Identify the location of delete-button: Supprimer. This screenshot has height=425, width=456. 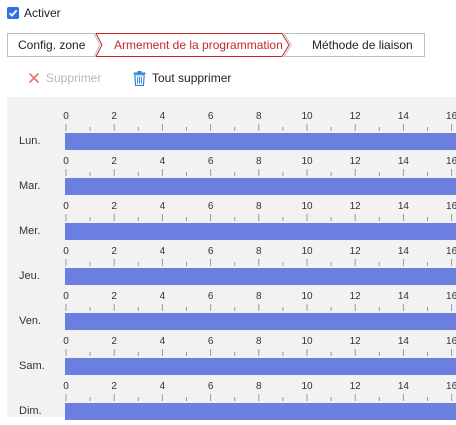
(64, 78).